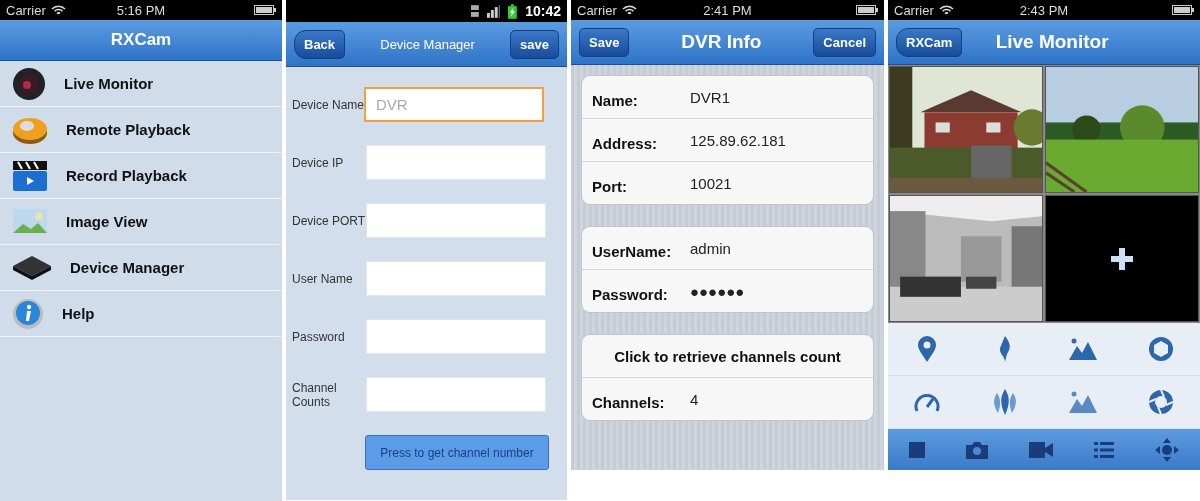 Image resolution: width=1200 pixels, height=501 pixels. What do you see at coordinates (710, 97) in the screenshot?
I see `field-value: DVR1` at bounding box center [710, 97].